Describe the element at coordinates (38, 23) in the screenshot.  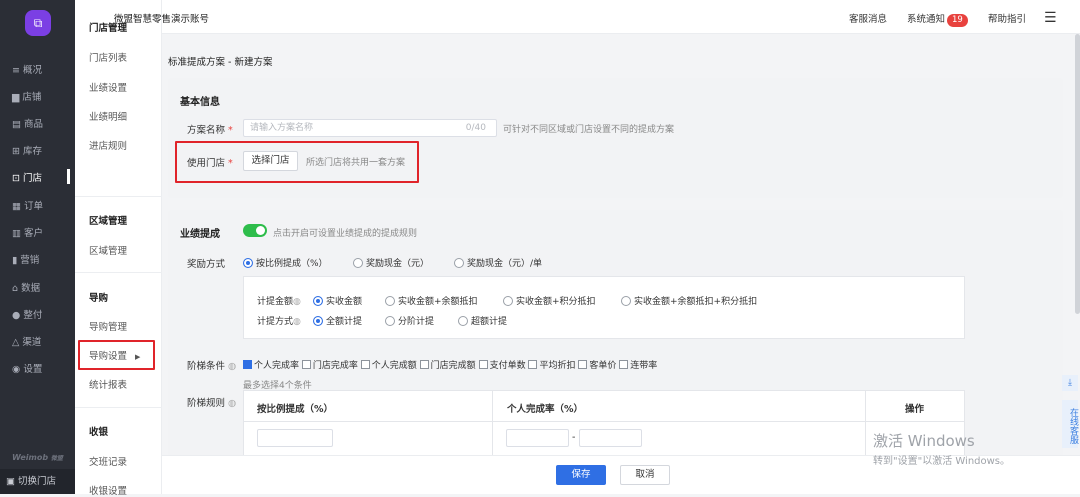
I see `app-logo: ⧉` at that location.